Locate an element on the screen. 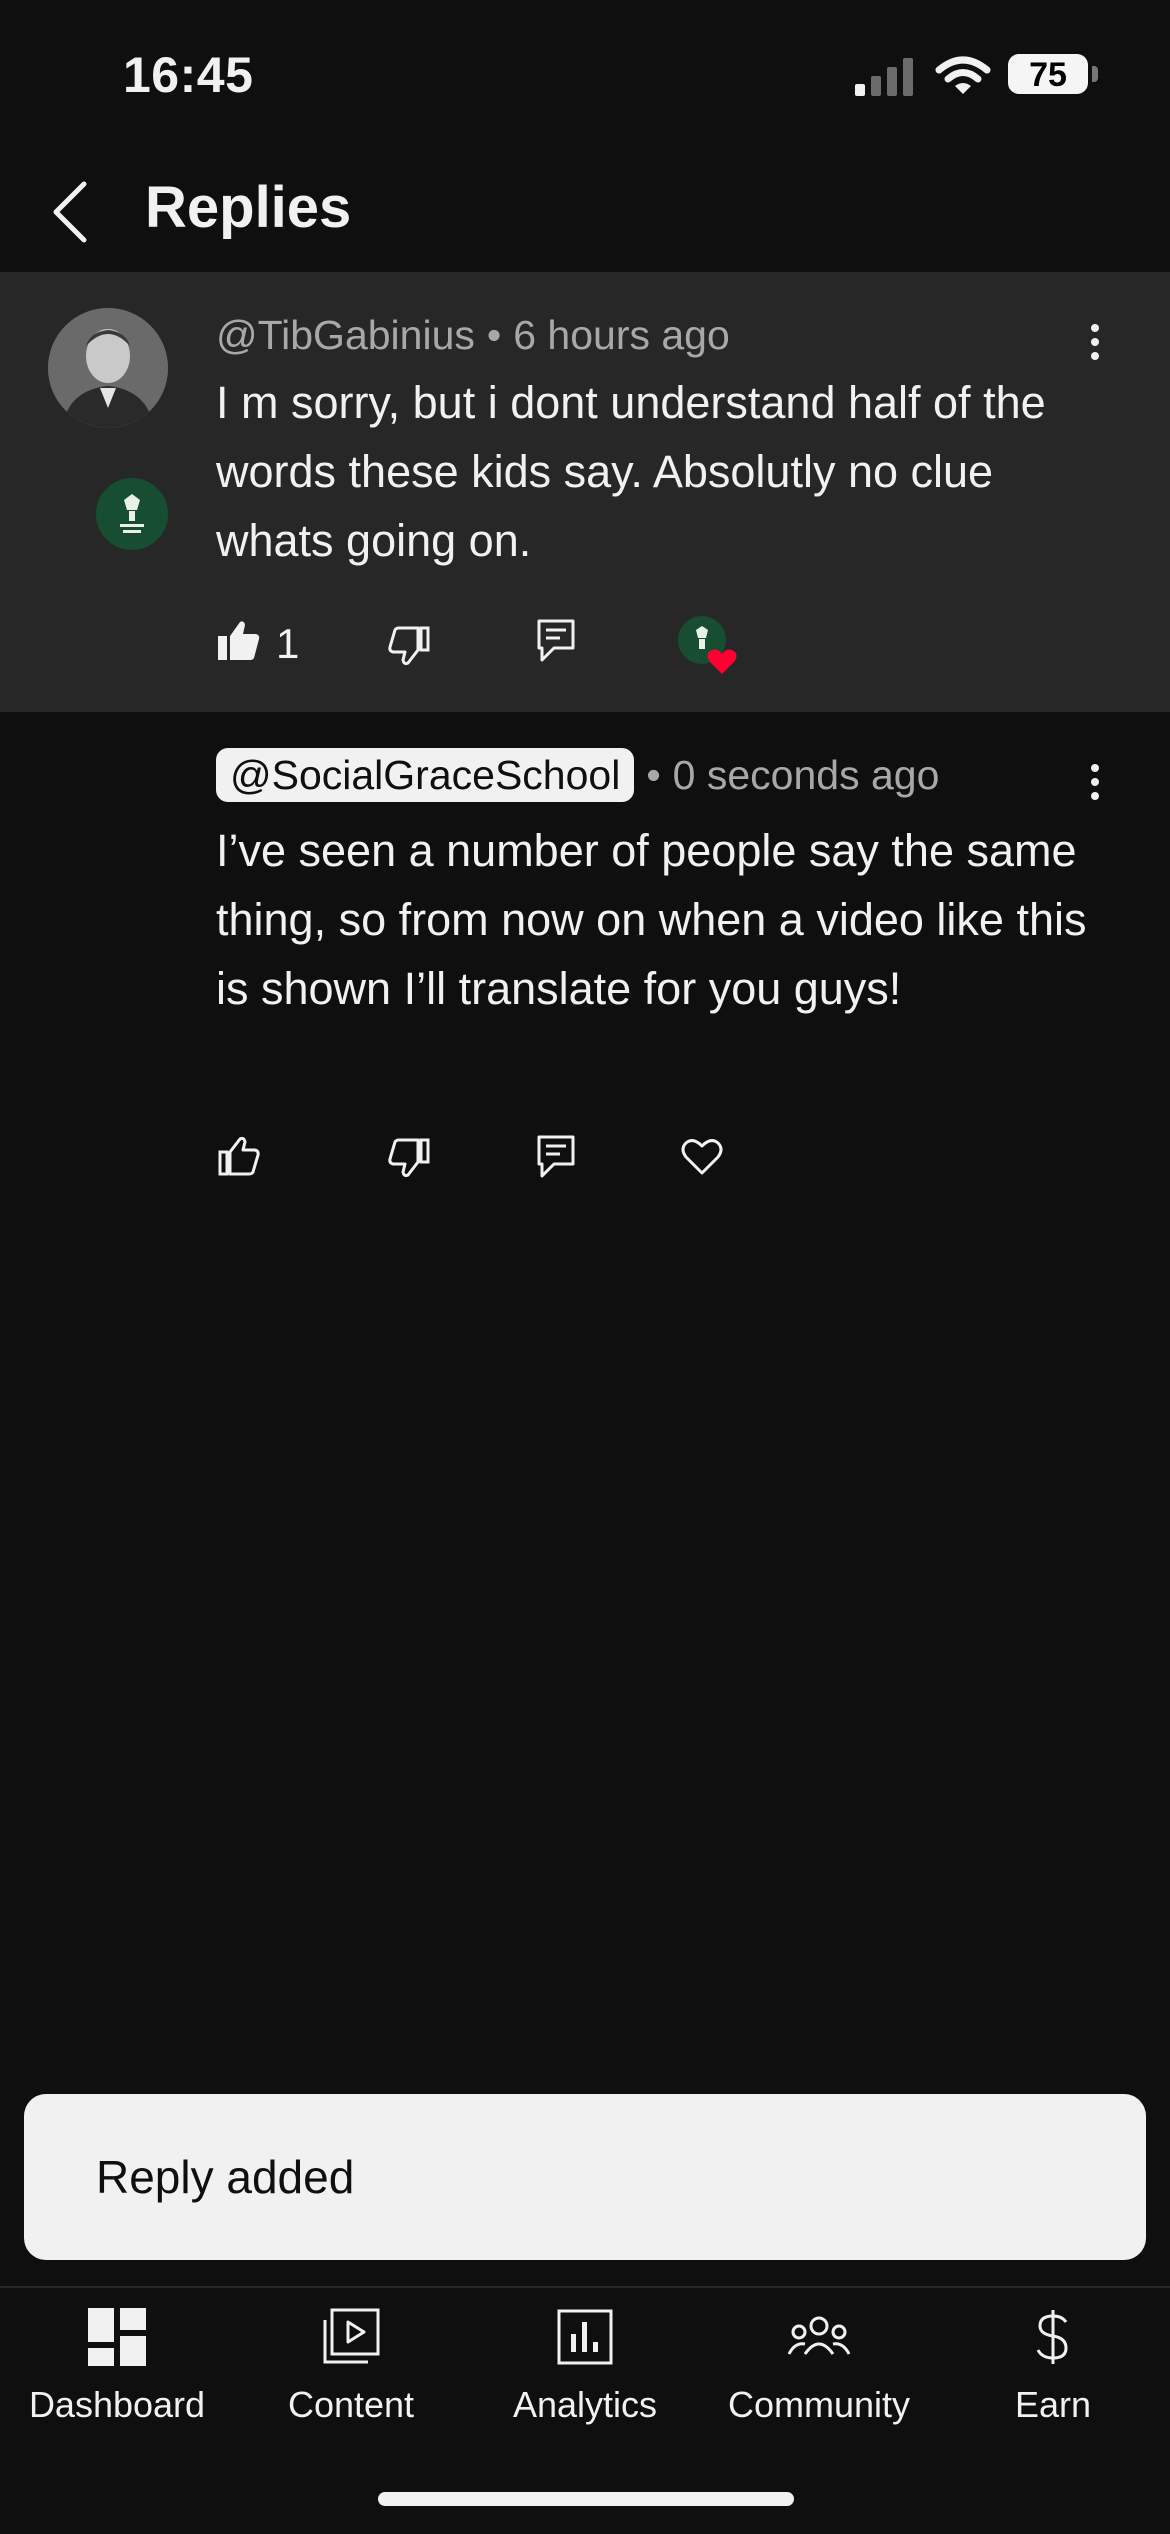  page-title: Replies is located at coordinates (248, 207).